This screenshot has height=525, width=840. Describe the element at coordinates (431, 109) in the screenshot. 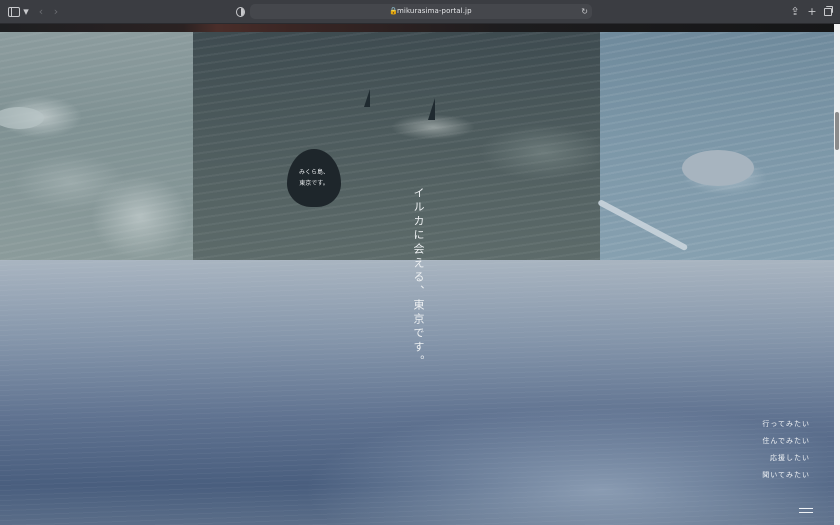

I see `dolphin-fin-right` at that location.